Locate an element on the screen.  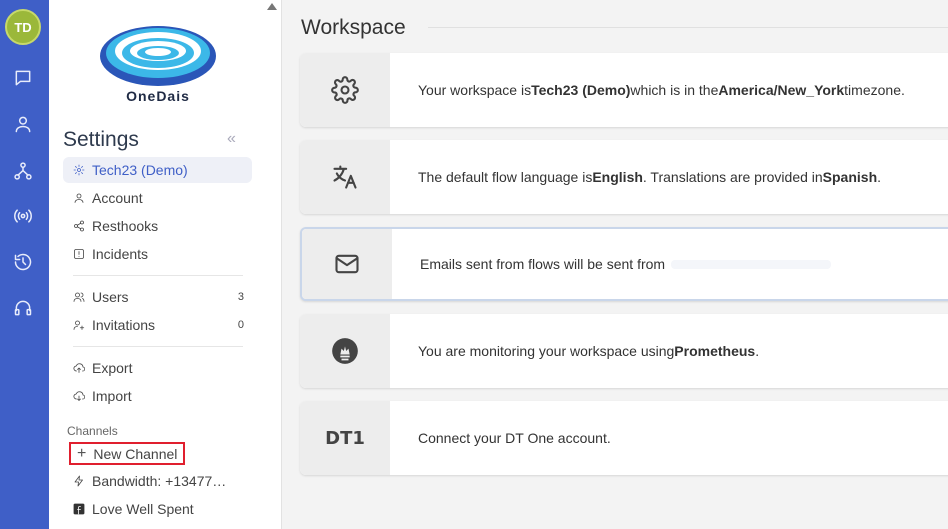
new-channel-label: New Channel is located at coordinates (135, 453).